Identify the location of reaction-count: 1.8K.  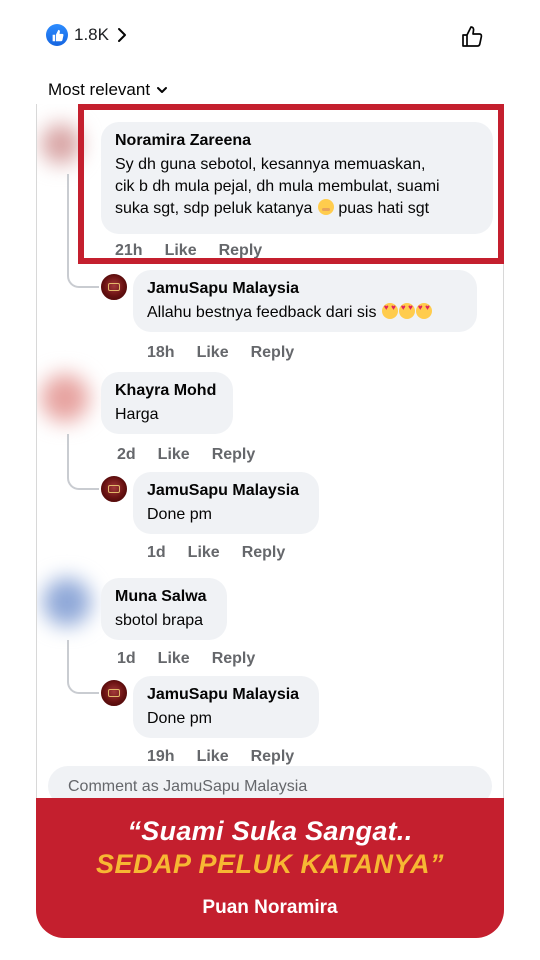
(91, 34).